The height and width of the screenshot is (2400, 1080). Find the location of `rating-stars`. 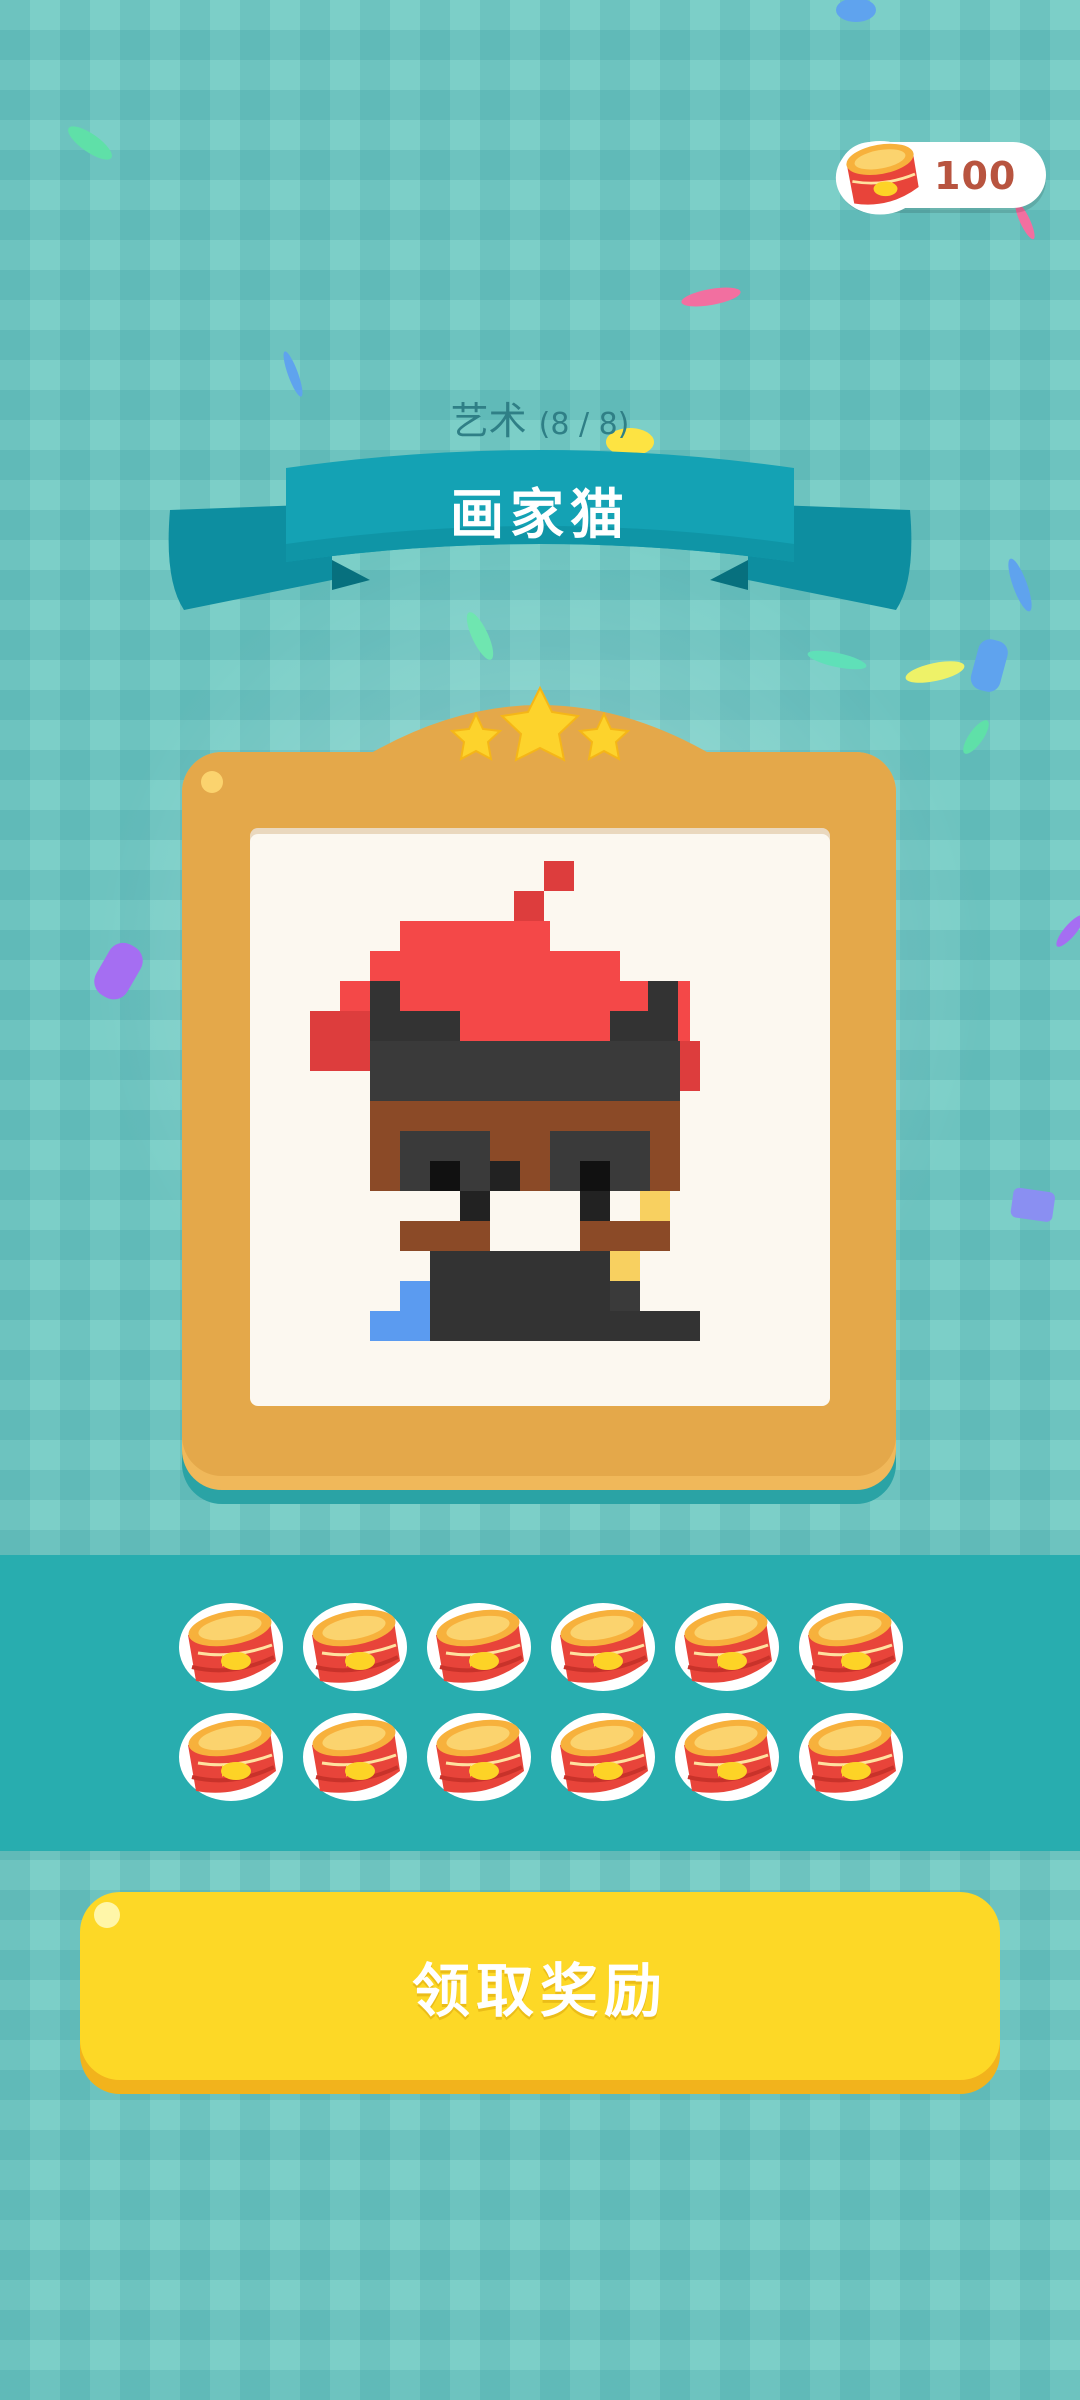

rating-stars is located at coordinates (540, 729).